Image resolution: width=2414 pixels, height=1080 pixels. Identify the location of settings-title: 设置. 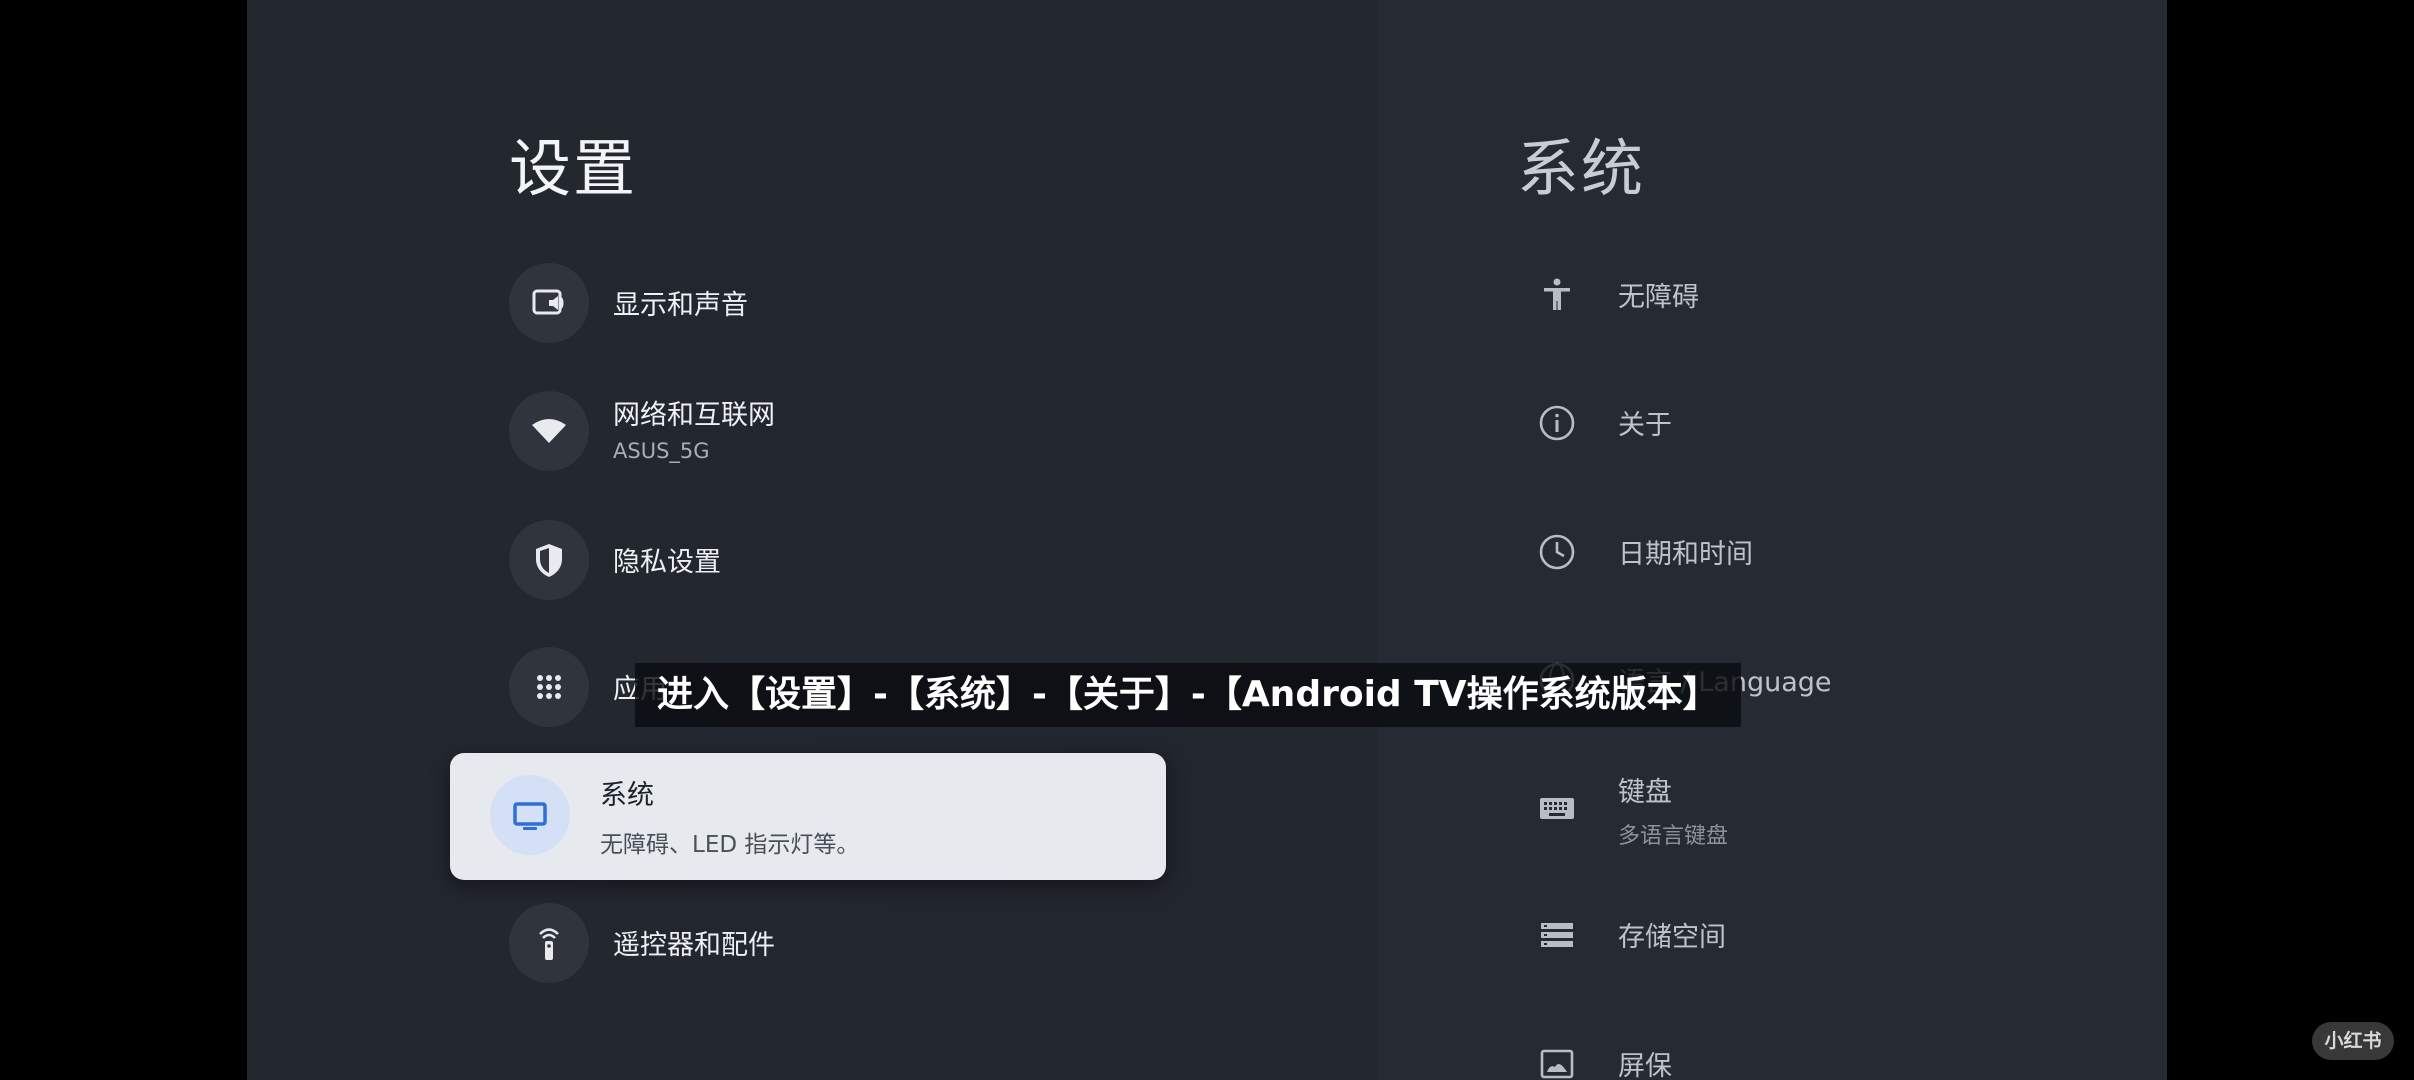
(573, 168).